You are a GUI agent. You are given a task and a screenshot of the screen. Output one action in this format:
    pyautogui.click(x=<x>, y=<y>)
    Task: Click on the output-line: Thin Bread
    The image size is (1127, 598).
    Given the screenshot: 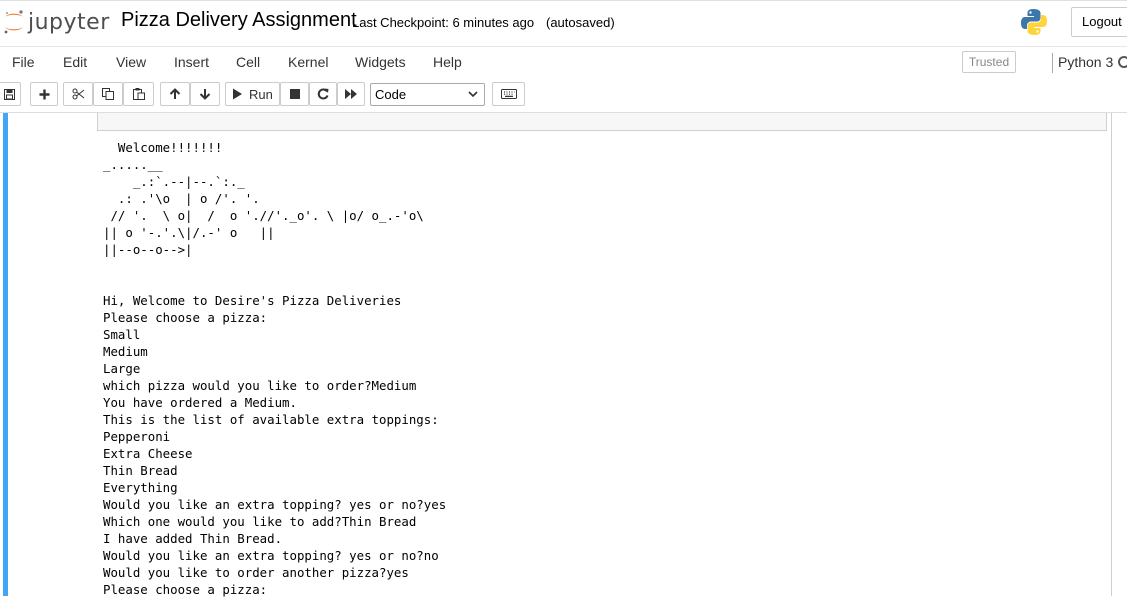 What is the action you would take?
    pyautogui.click(x=140, y=470)
    